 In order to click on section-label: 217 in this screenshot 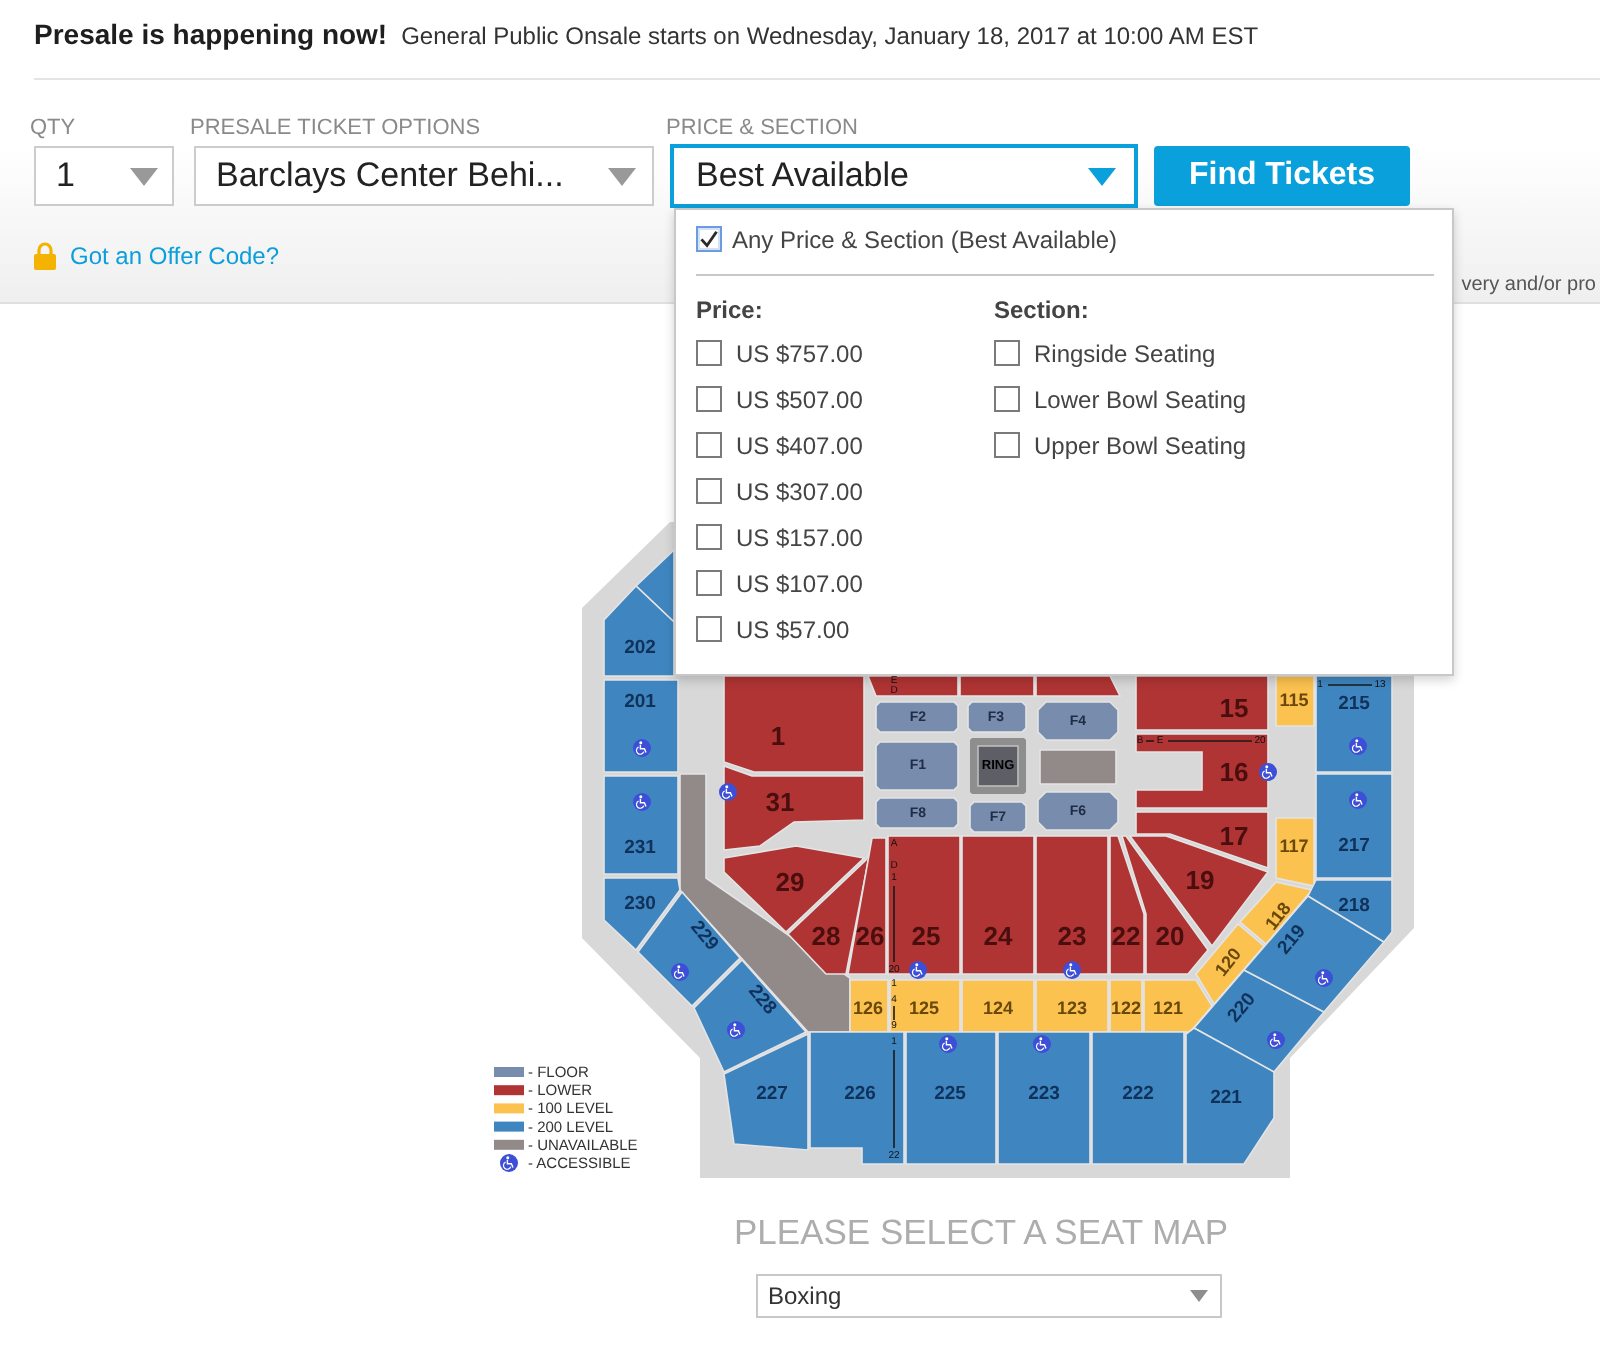, I will do `click(1354, 846)`.